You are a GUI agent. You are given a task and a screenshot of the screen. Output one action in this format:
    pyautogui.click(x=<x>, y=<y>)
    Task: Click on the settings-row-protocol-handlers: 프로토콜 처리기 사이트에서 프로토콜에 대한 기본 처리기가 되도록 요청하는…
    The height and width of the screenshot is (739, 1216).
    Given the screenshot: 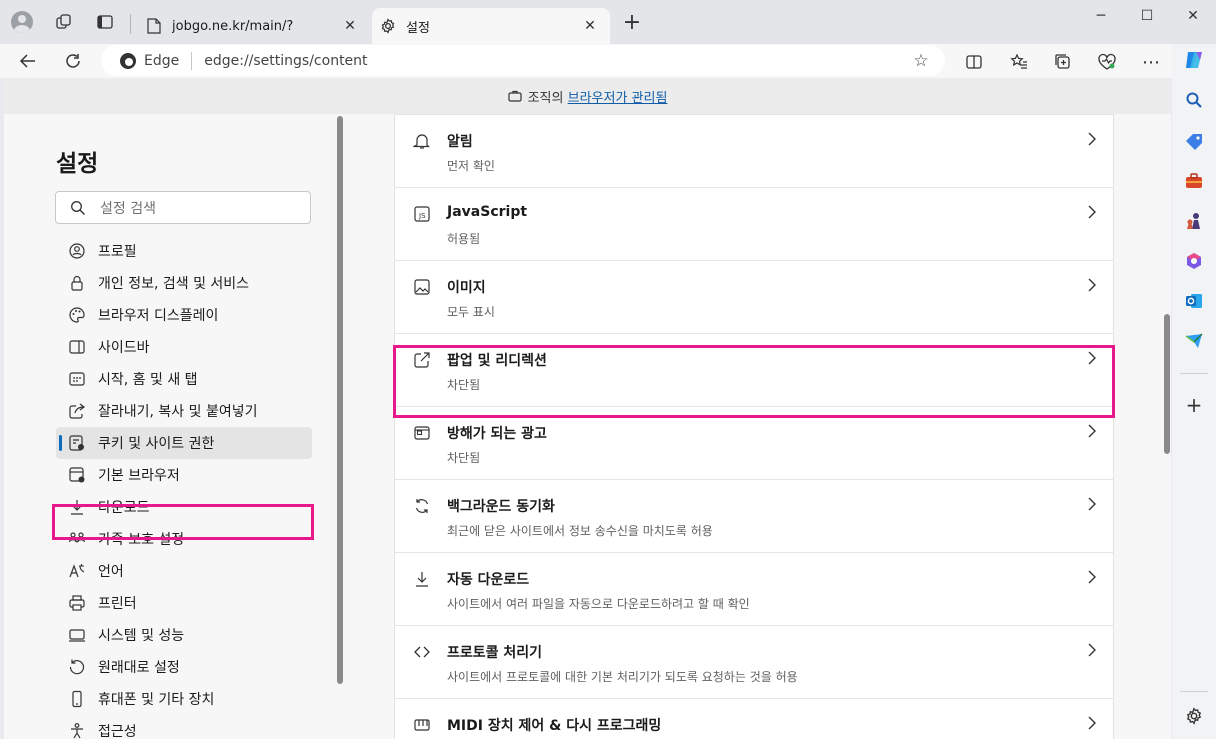 What is the action you would take?
    pyautogui.click(x=754, y=661)
    